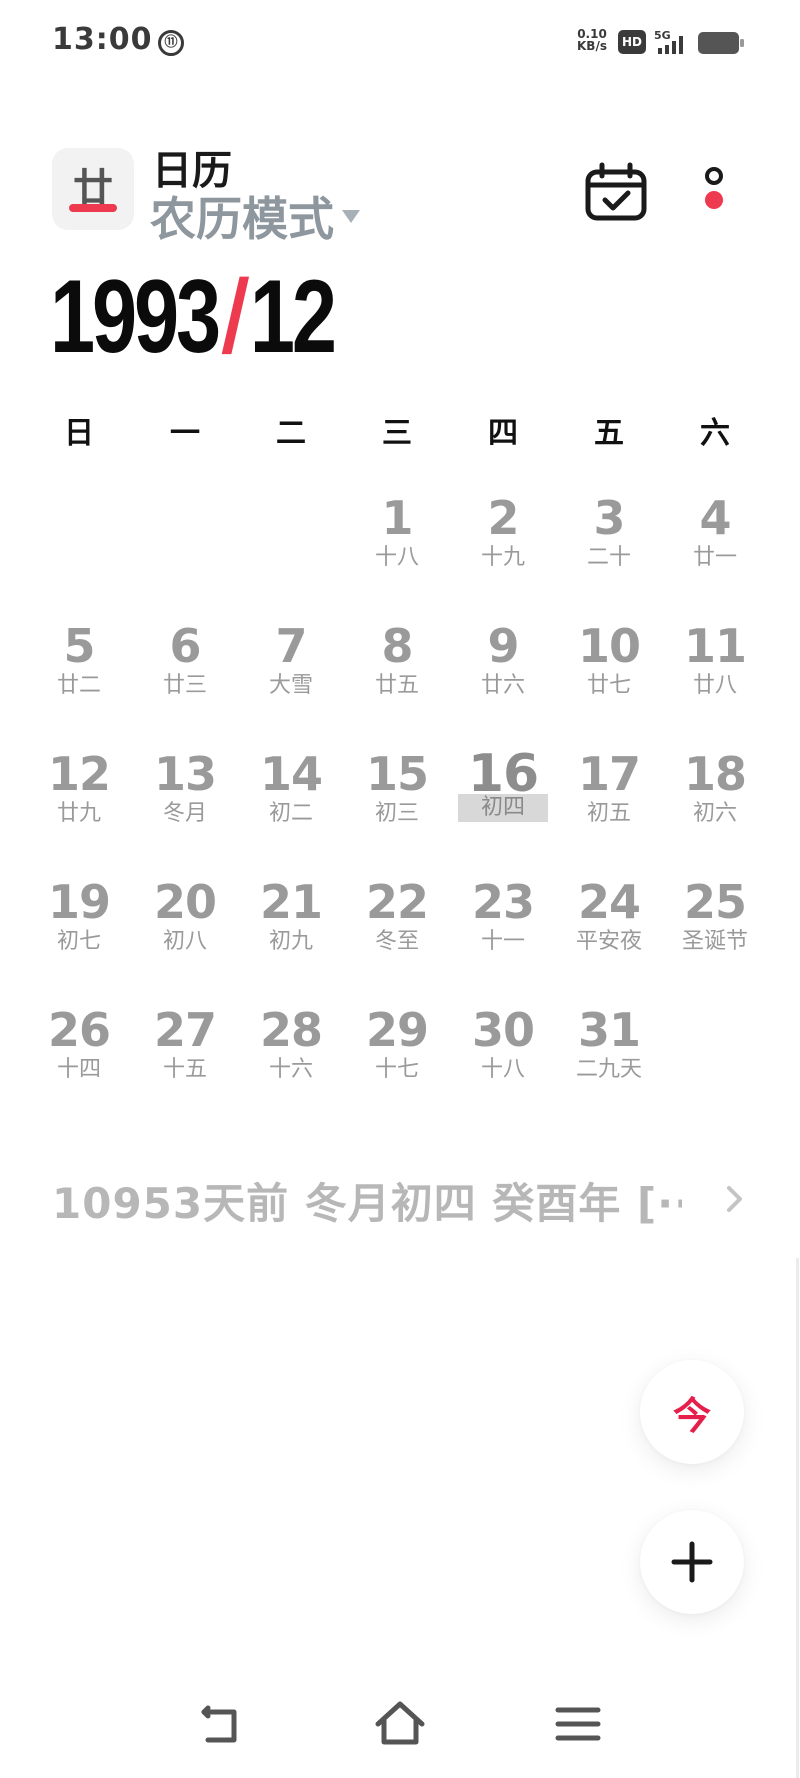  I want to click on day-cell: 20 初八, so click(185, 940).